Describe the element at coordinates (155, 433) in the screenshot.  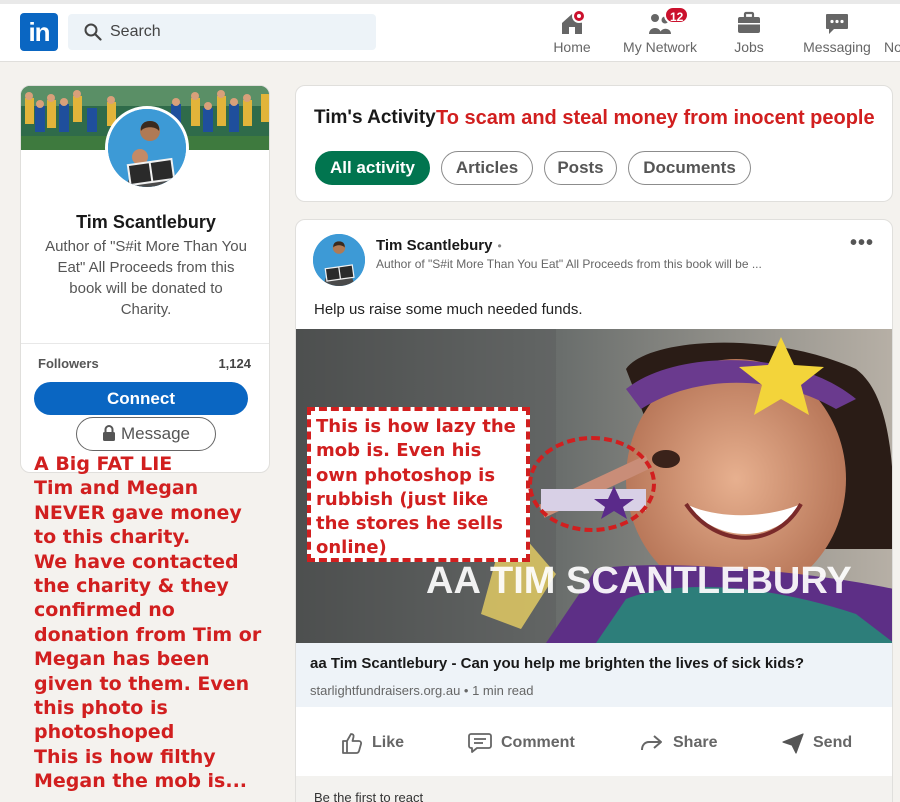
I see `message-button-label: Message` at that location.